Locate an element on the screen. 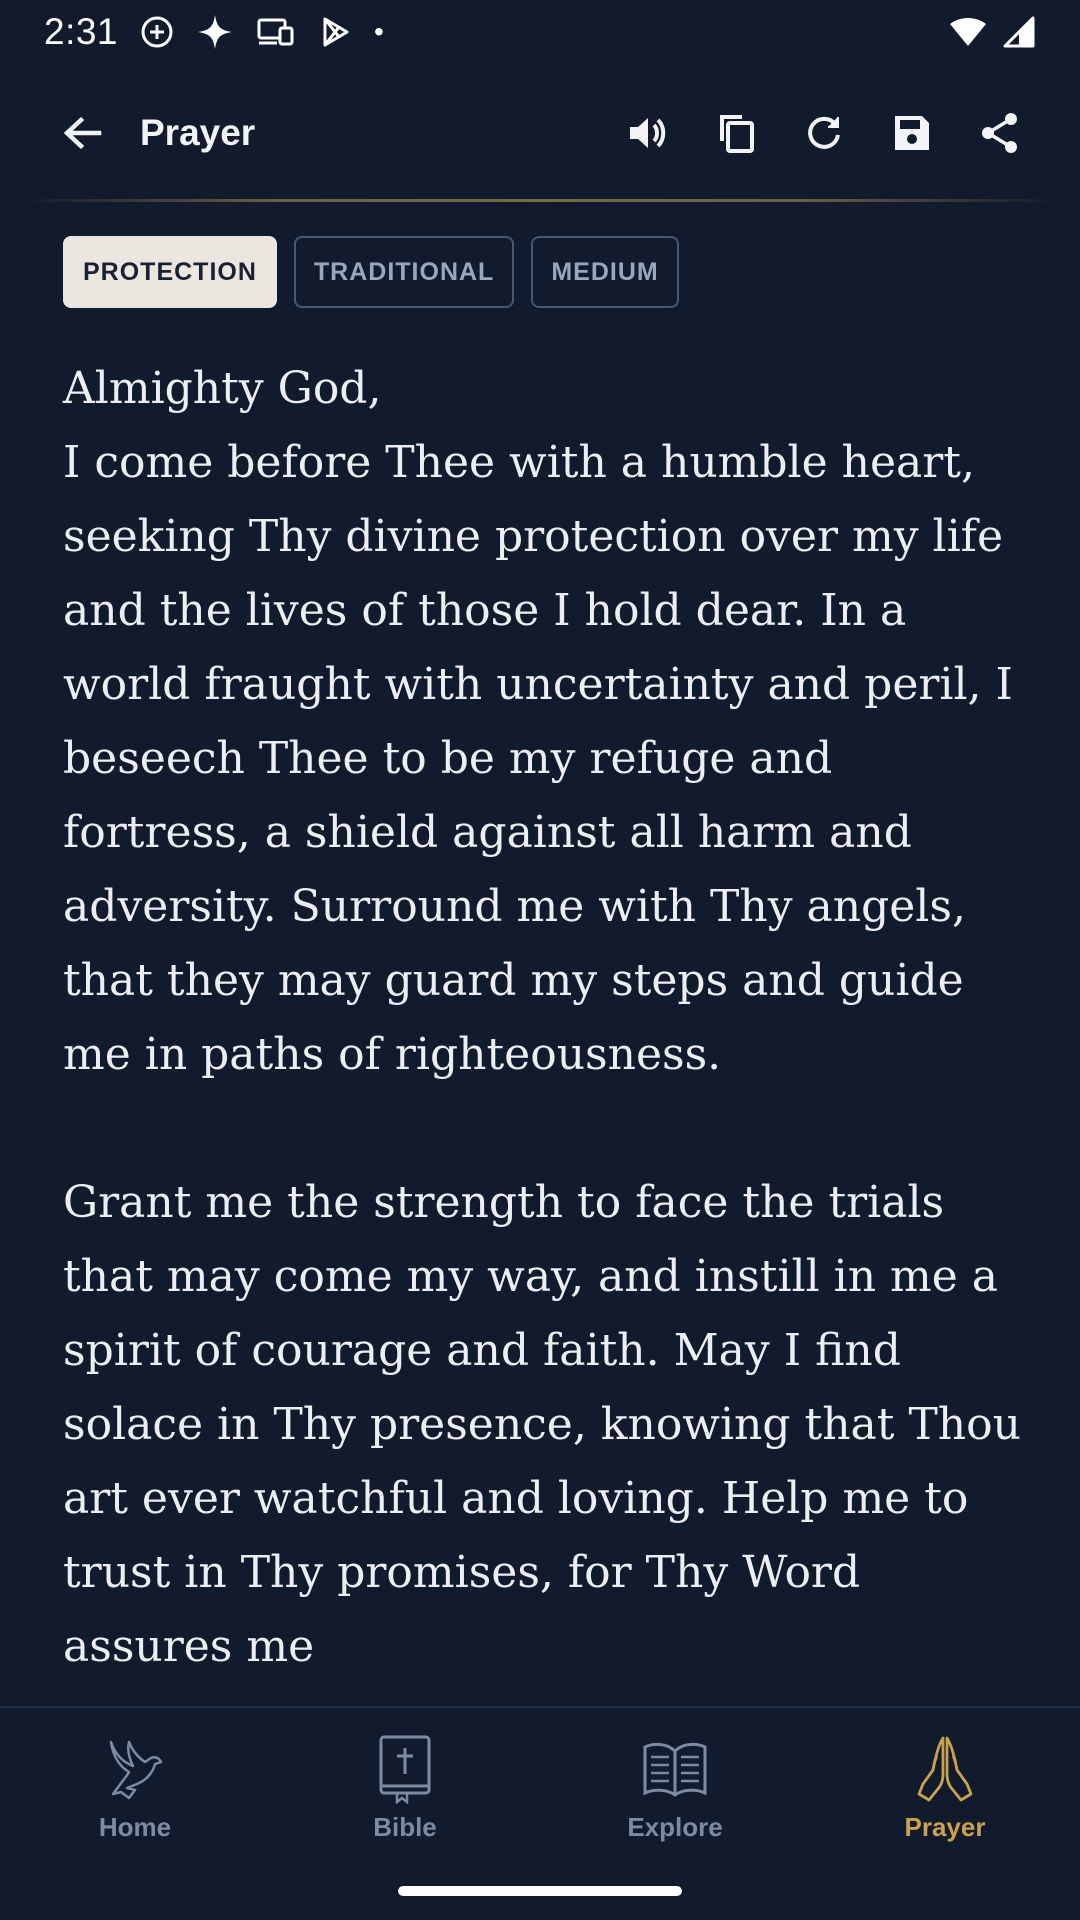 The height and width of the screenshot is (1920, 1080). home-indicator is located at coordinates (540, 1891).